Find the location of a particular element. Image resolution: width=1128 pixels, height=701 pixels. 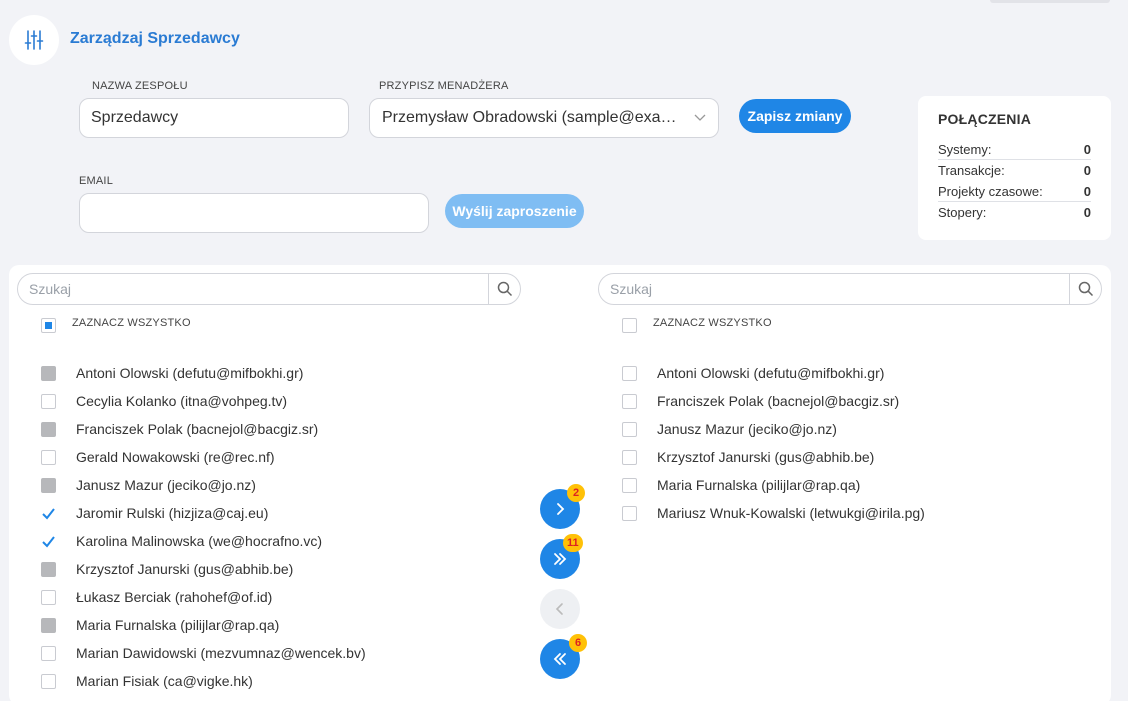

double-chevron-left-icon is located at coordinates (559, 659).